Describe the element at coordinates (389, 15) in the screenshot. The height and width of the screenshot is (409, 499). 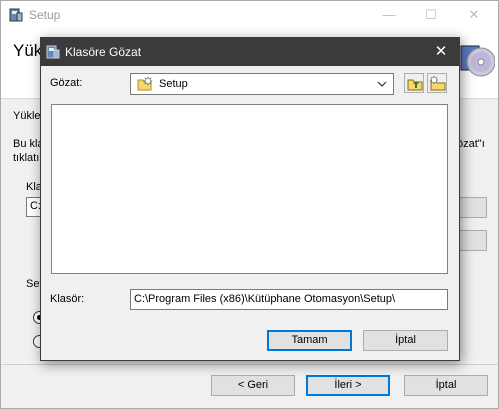
I see `minimize-icon: —` at that location.